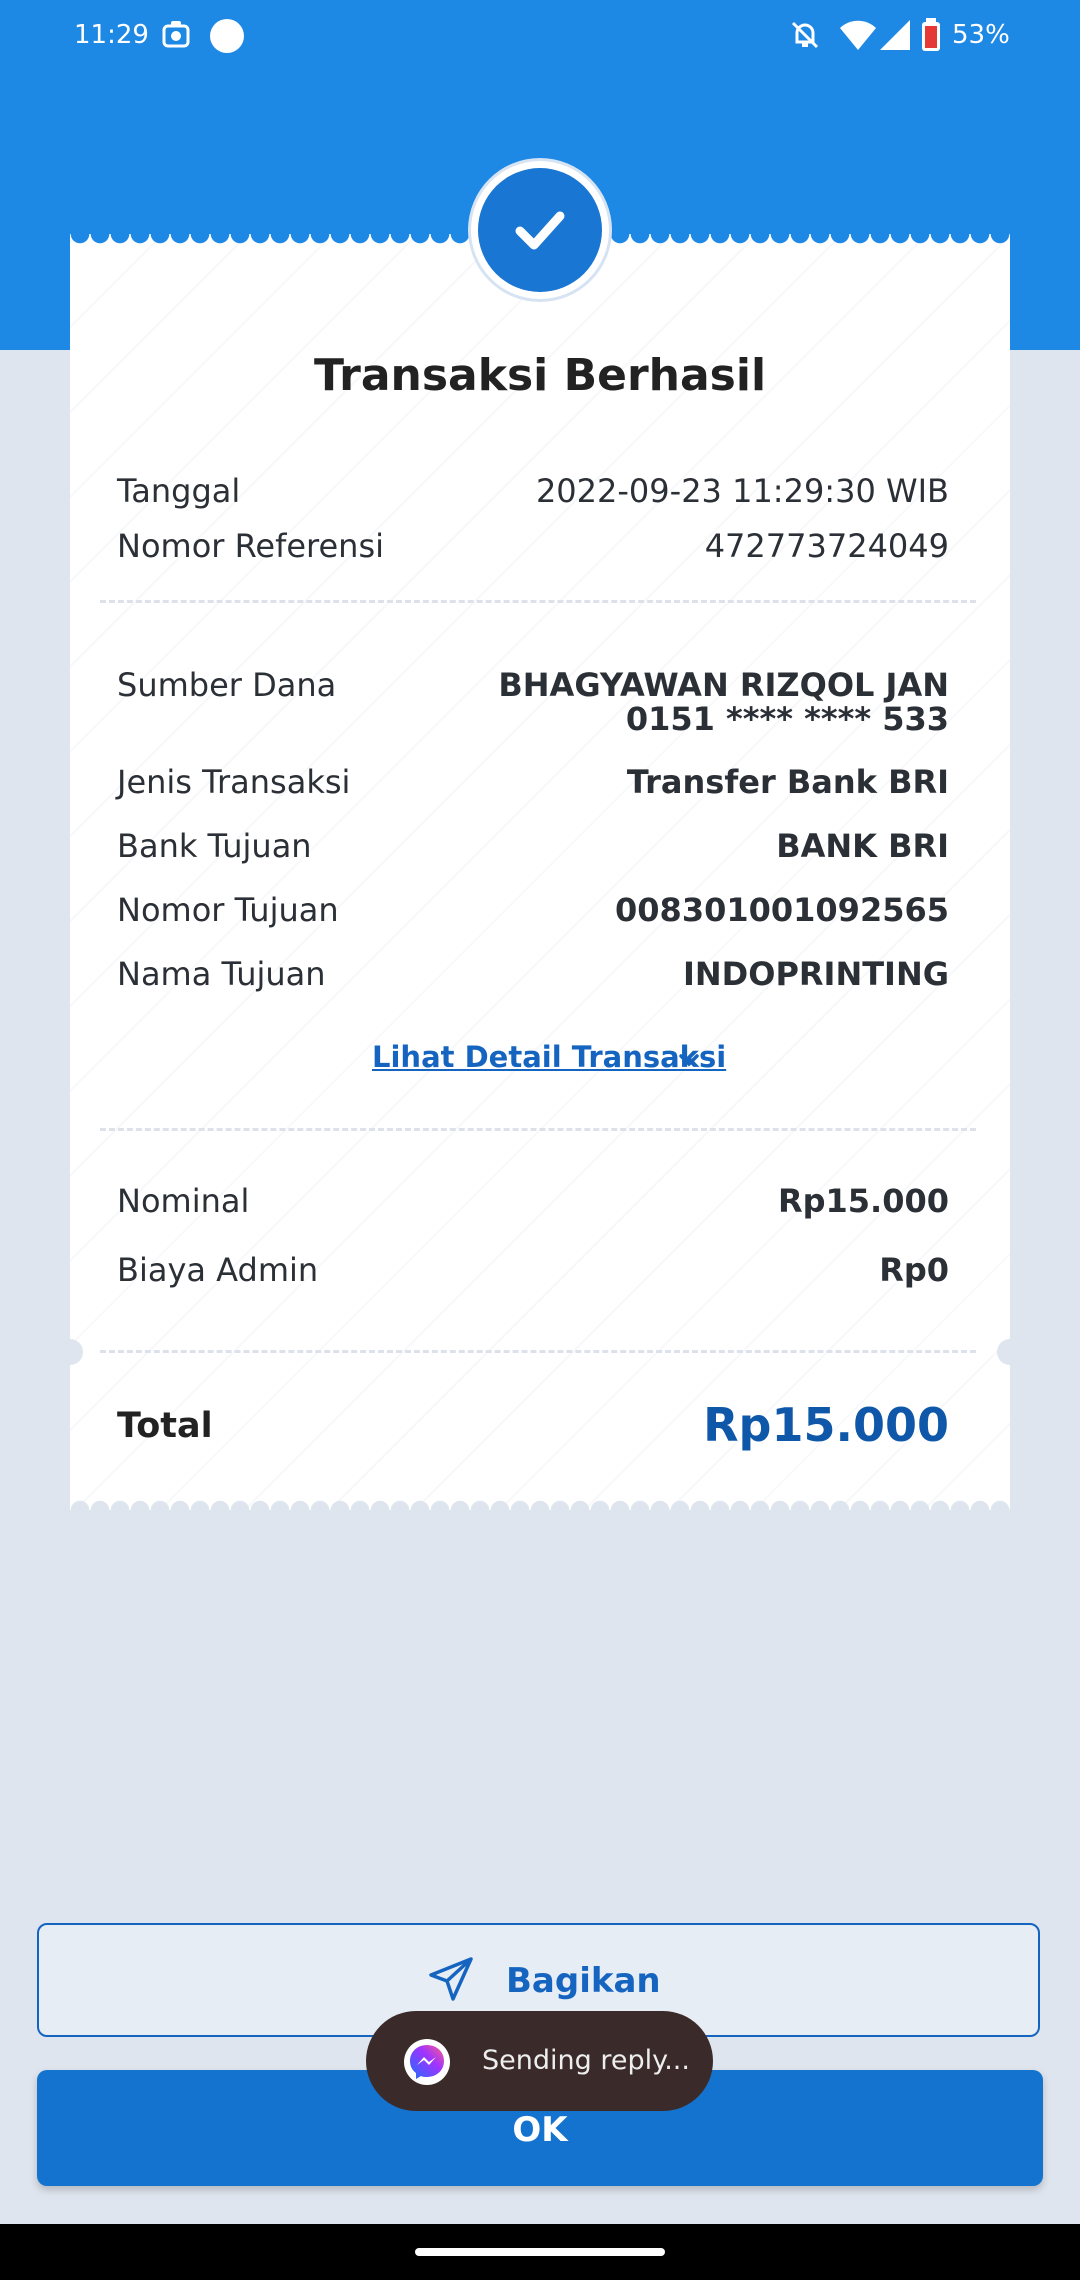 This screenshot has height=2280, width=1080. I want to click on status-time: 11:29, so click(111, 35).